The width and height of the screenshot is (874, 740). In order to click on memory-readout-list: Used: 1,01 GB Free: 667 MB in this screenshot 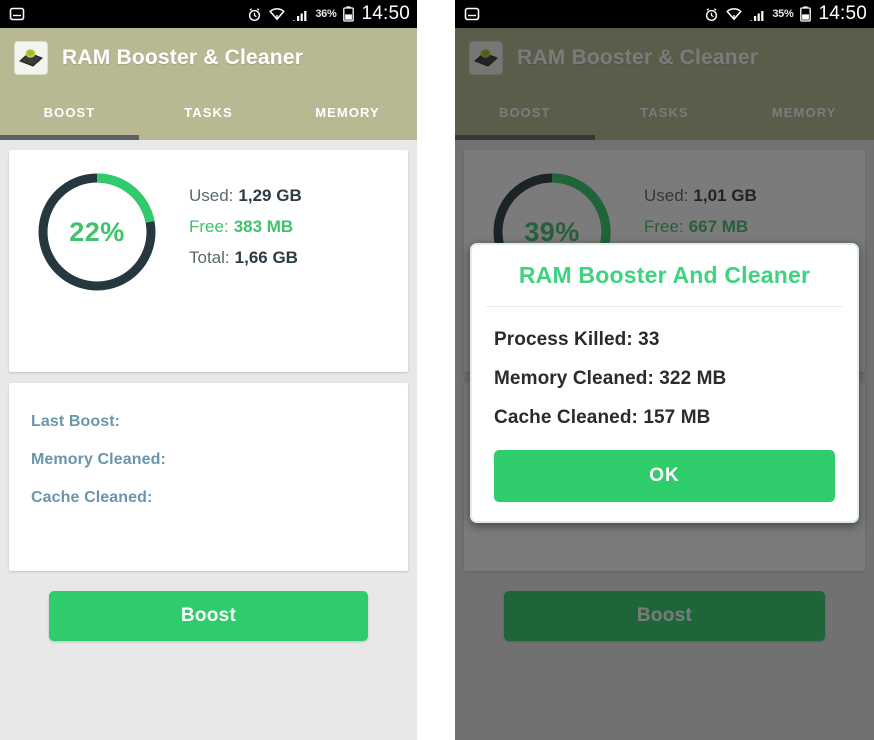, I will do `click(700, 217)`.